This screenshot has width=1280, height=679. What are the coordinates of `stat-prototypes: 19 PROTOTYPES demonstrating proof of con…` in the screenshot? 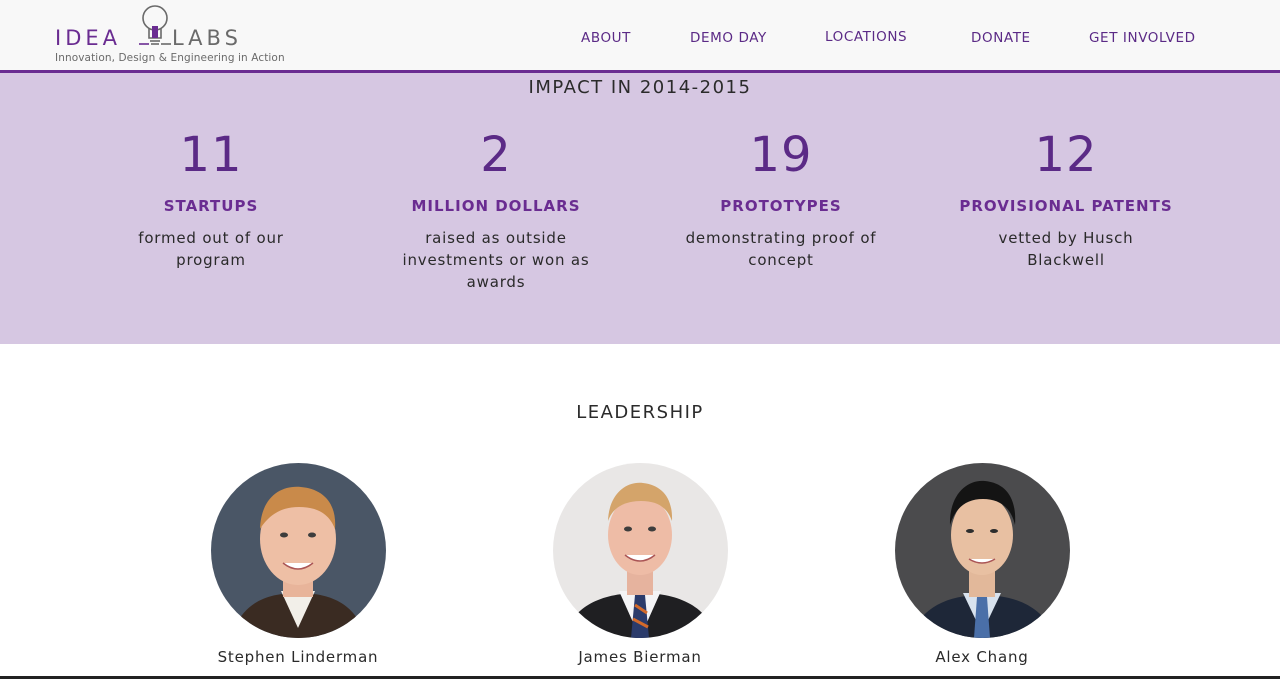 It's located at (781, 197).